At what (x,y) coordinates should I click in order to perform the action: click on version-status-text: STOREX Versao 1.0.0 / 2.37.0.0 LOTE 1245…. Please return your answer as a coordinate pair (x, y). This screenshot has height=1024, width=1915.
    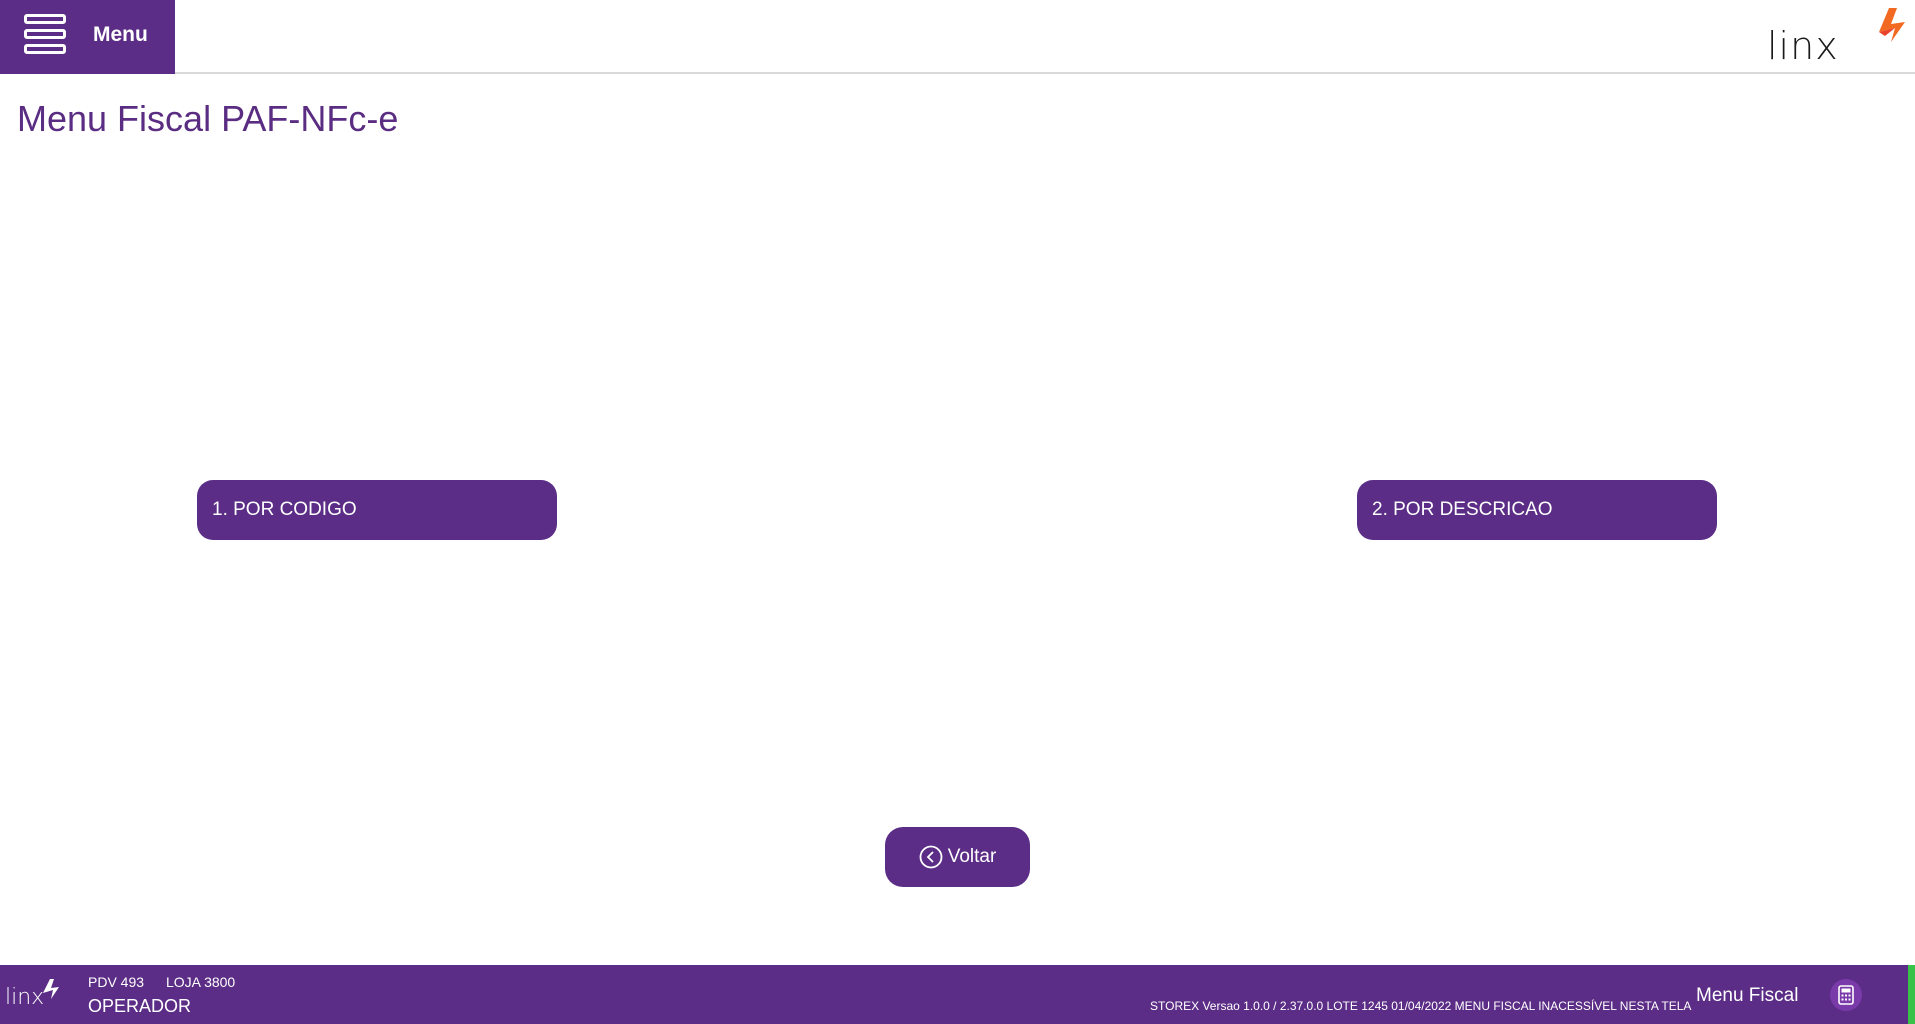
    Looking at the image, I should click on (1421, 1006).